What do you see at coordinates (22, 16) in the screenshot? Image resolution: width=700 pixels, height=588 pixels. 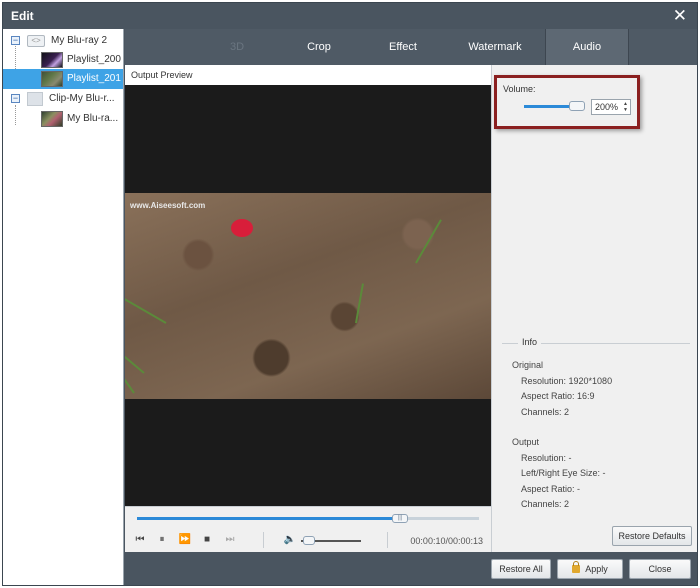 I see `window-title: Edit` at bounding box center [22, 16].